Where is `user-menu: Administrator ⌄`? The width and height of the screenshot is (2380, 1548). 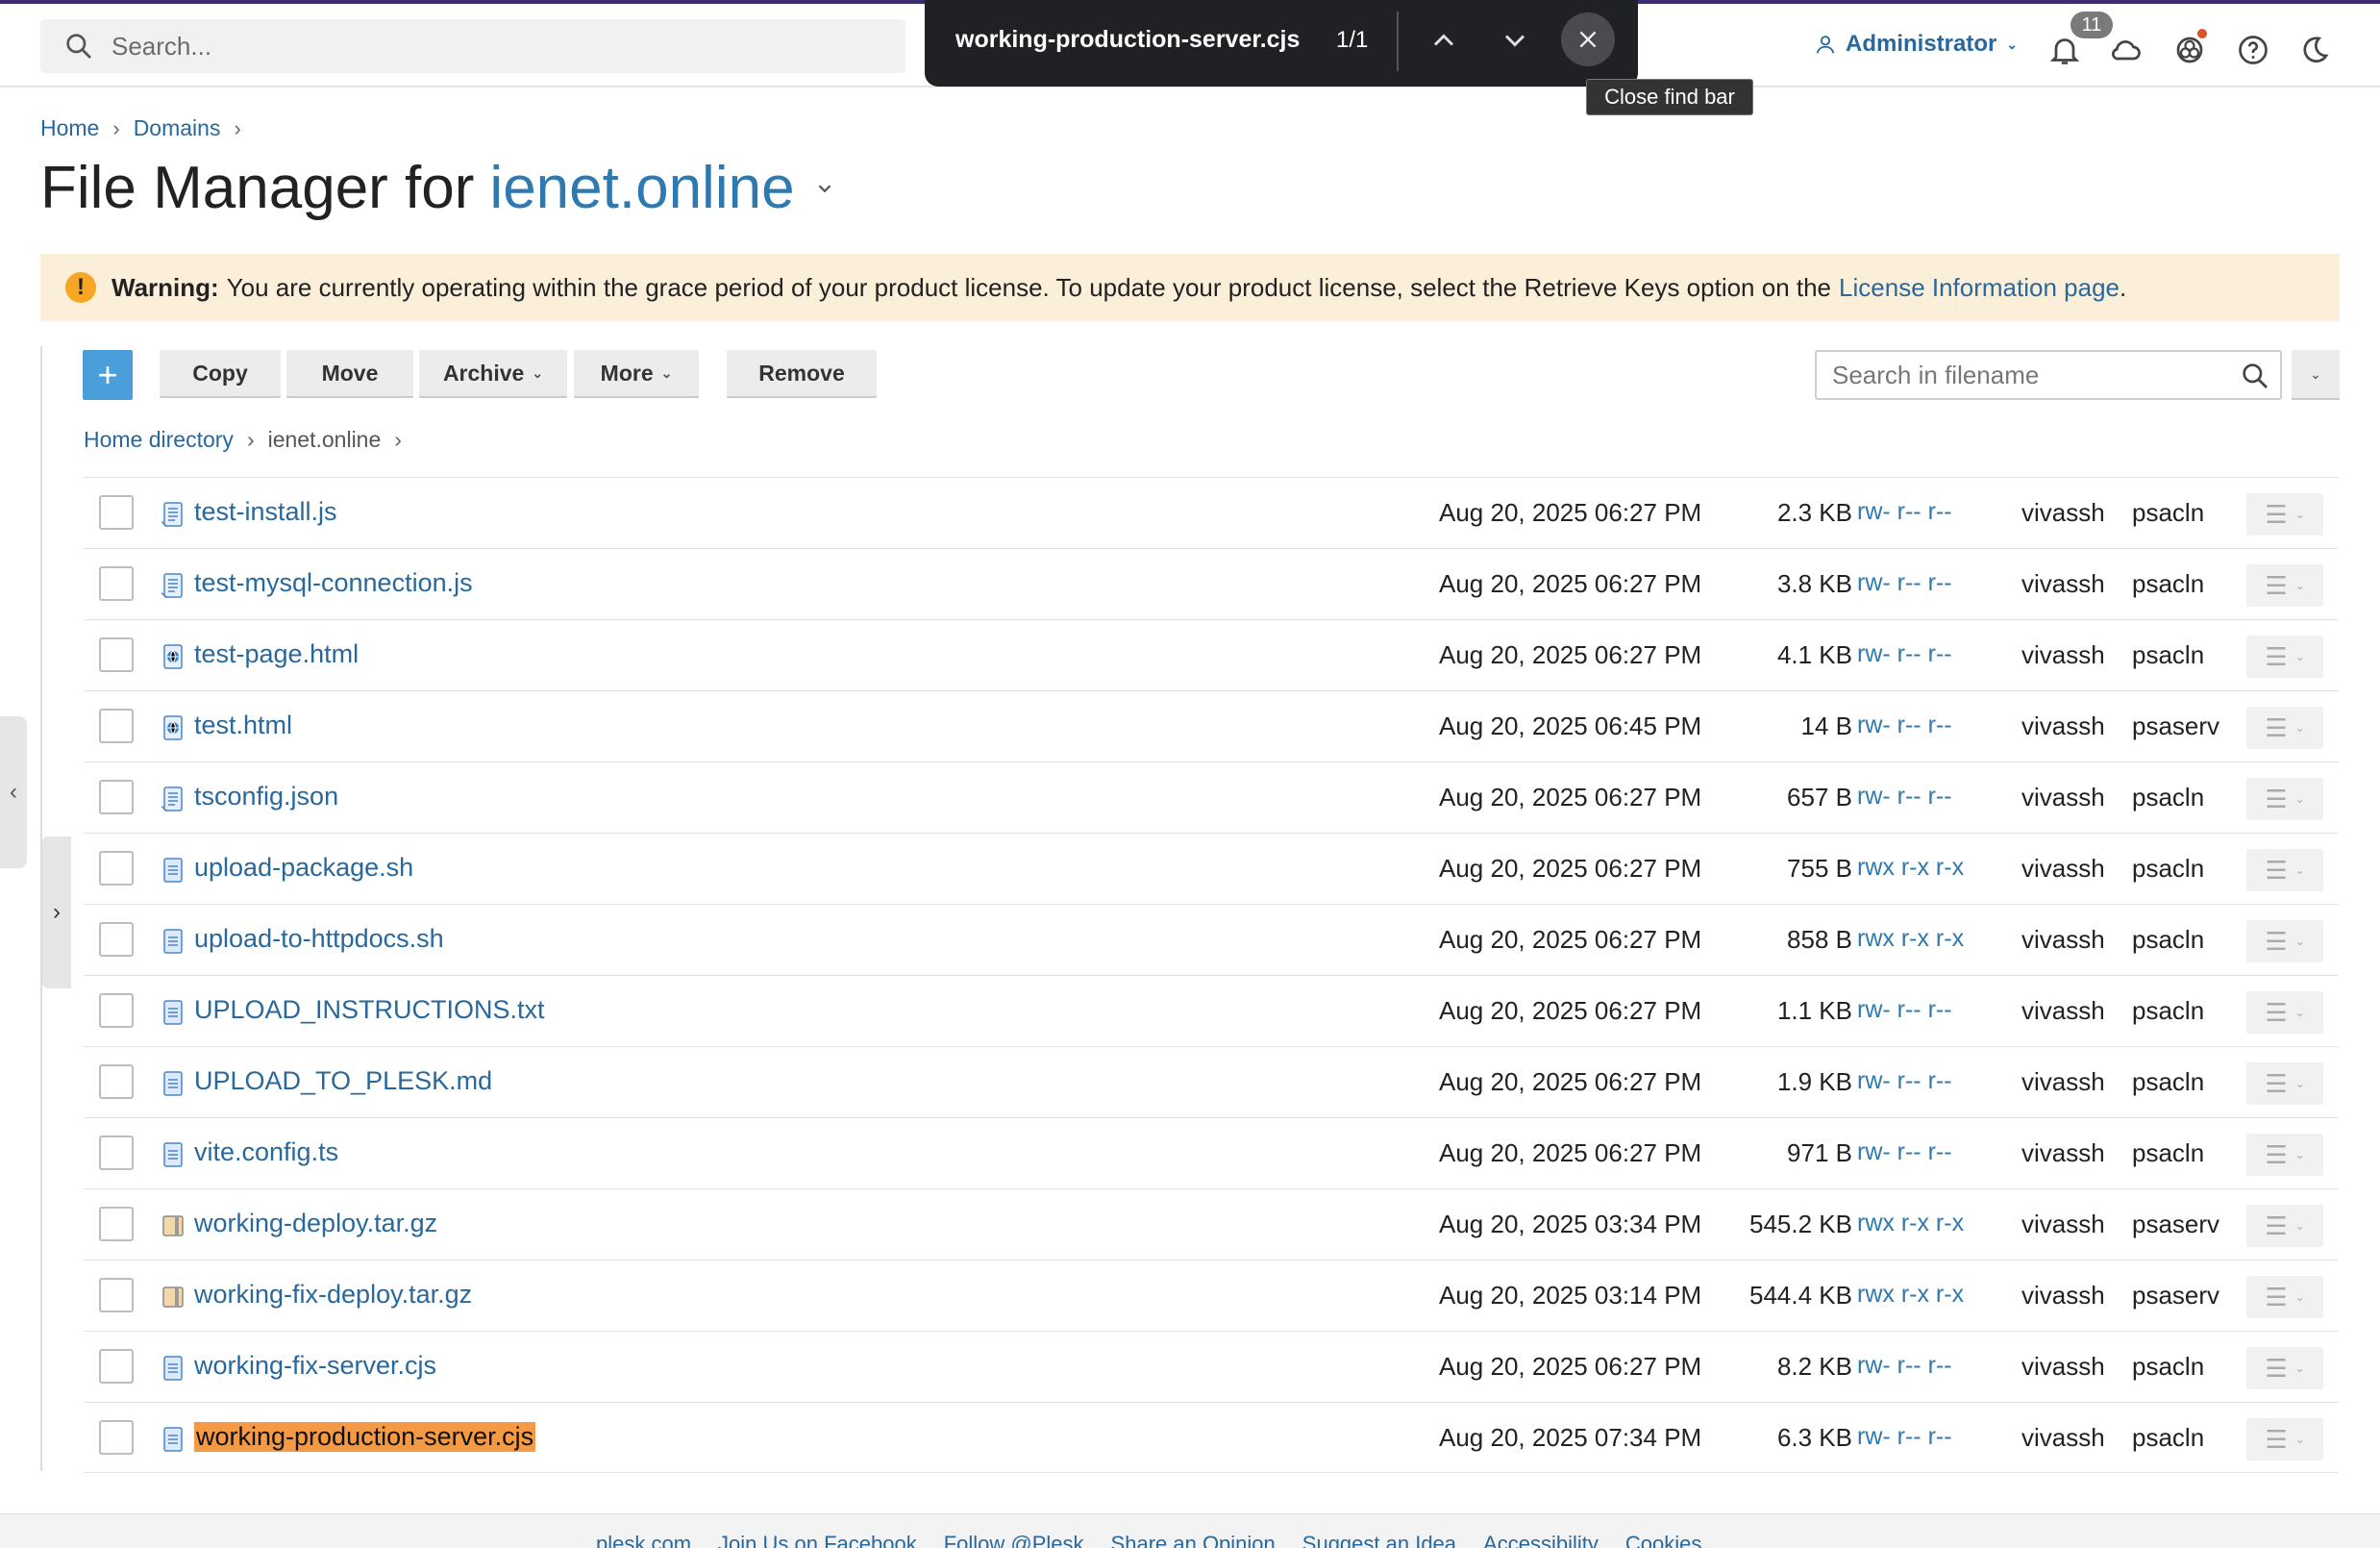 user-menu: Administrator ⌄ is located at coordinates (1917, 44).